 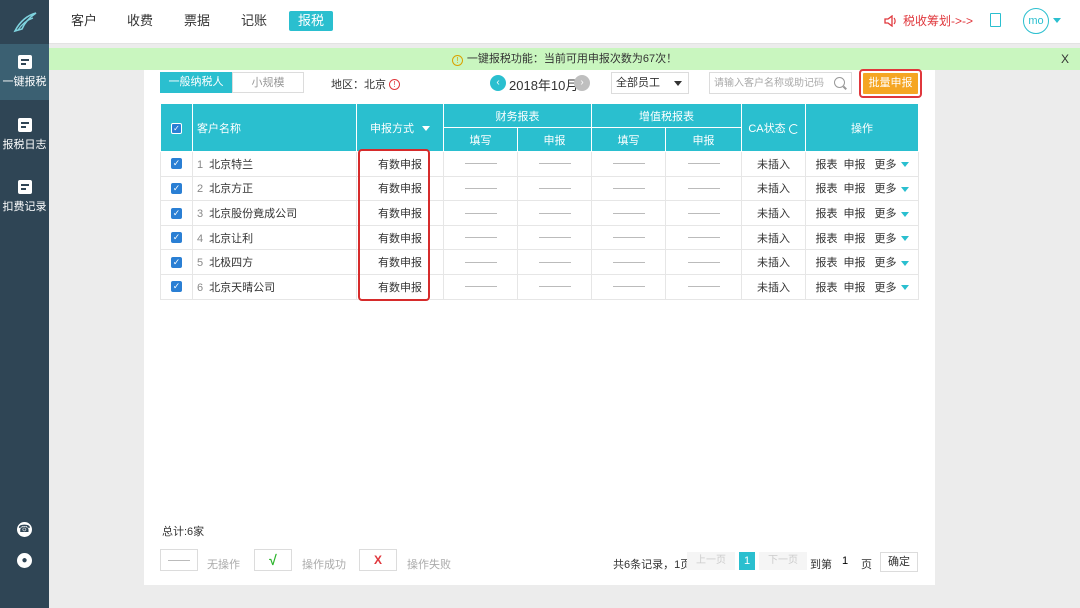 What do you see at coordinates (747, 561) in the screenshot?
I see `page-1-button: 1` at bounding box center [747, 561].